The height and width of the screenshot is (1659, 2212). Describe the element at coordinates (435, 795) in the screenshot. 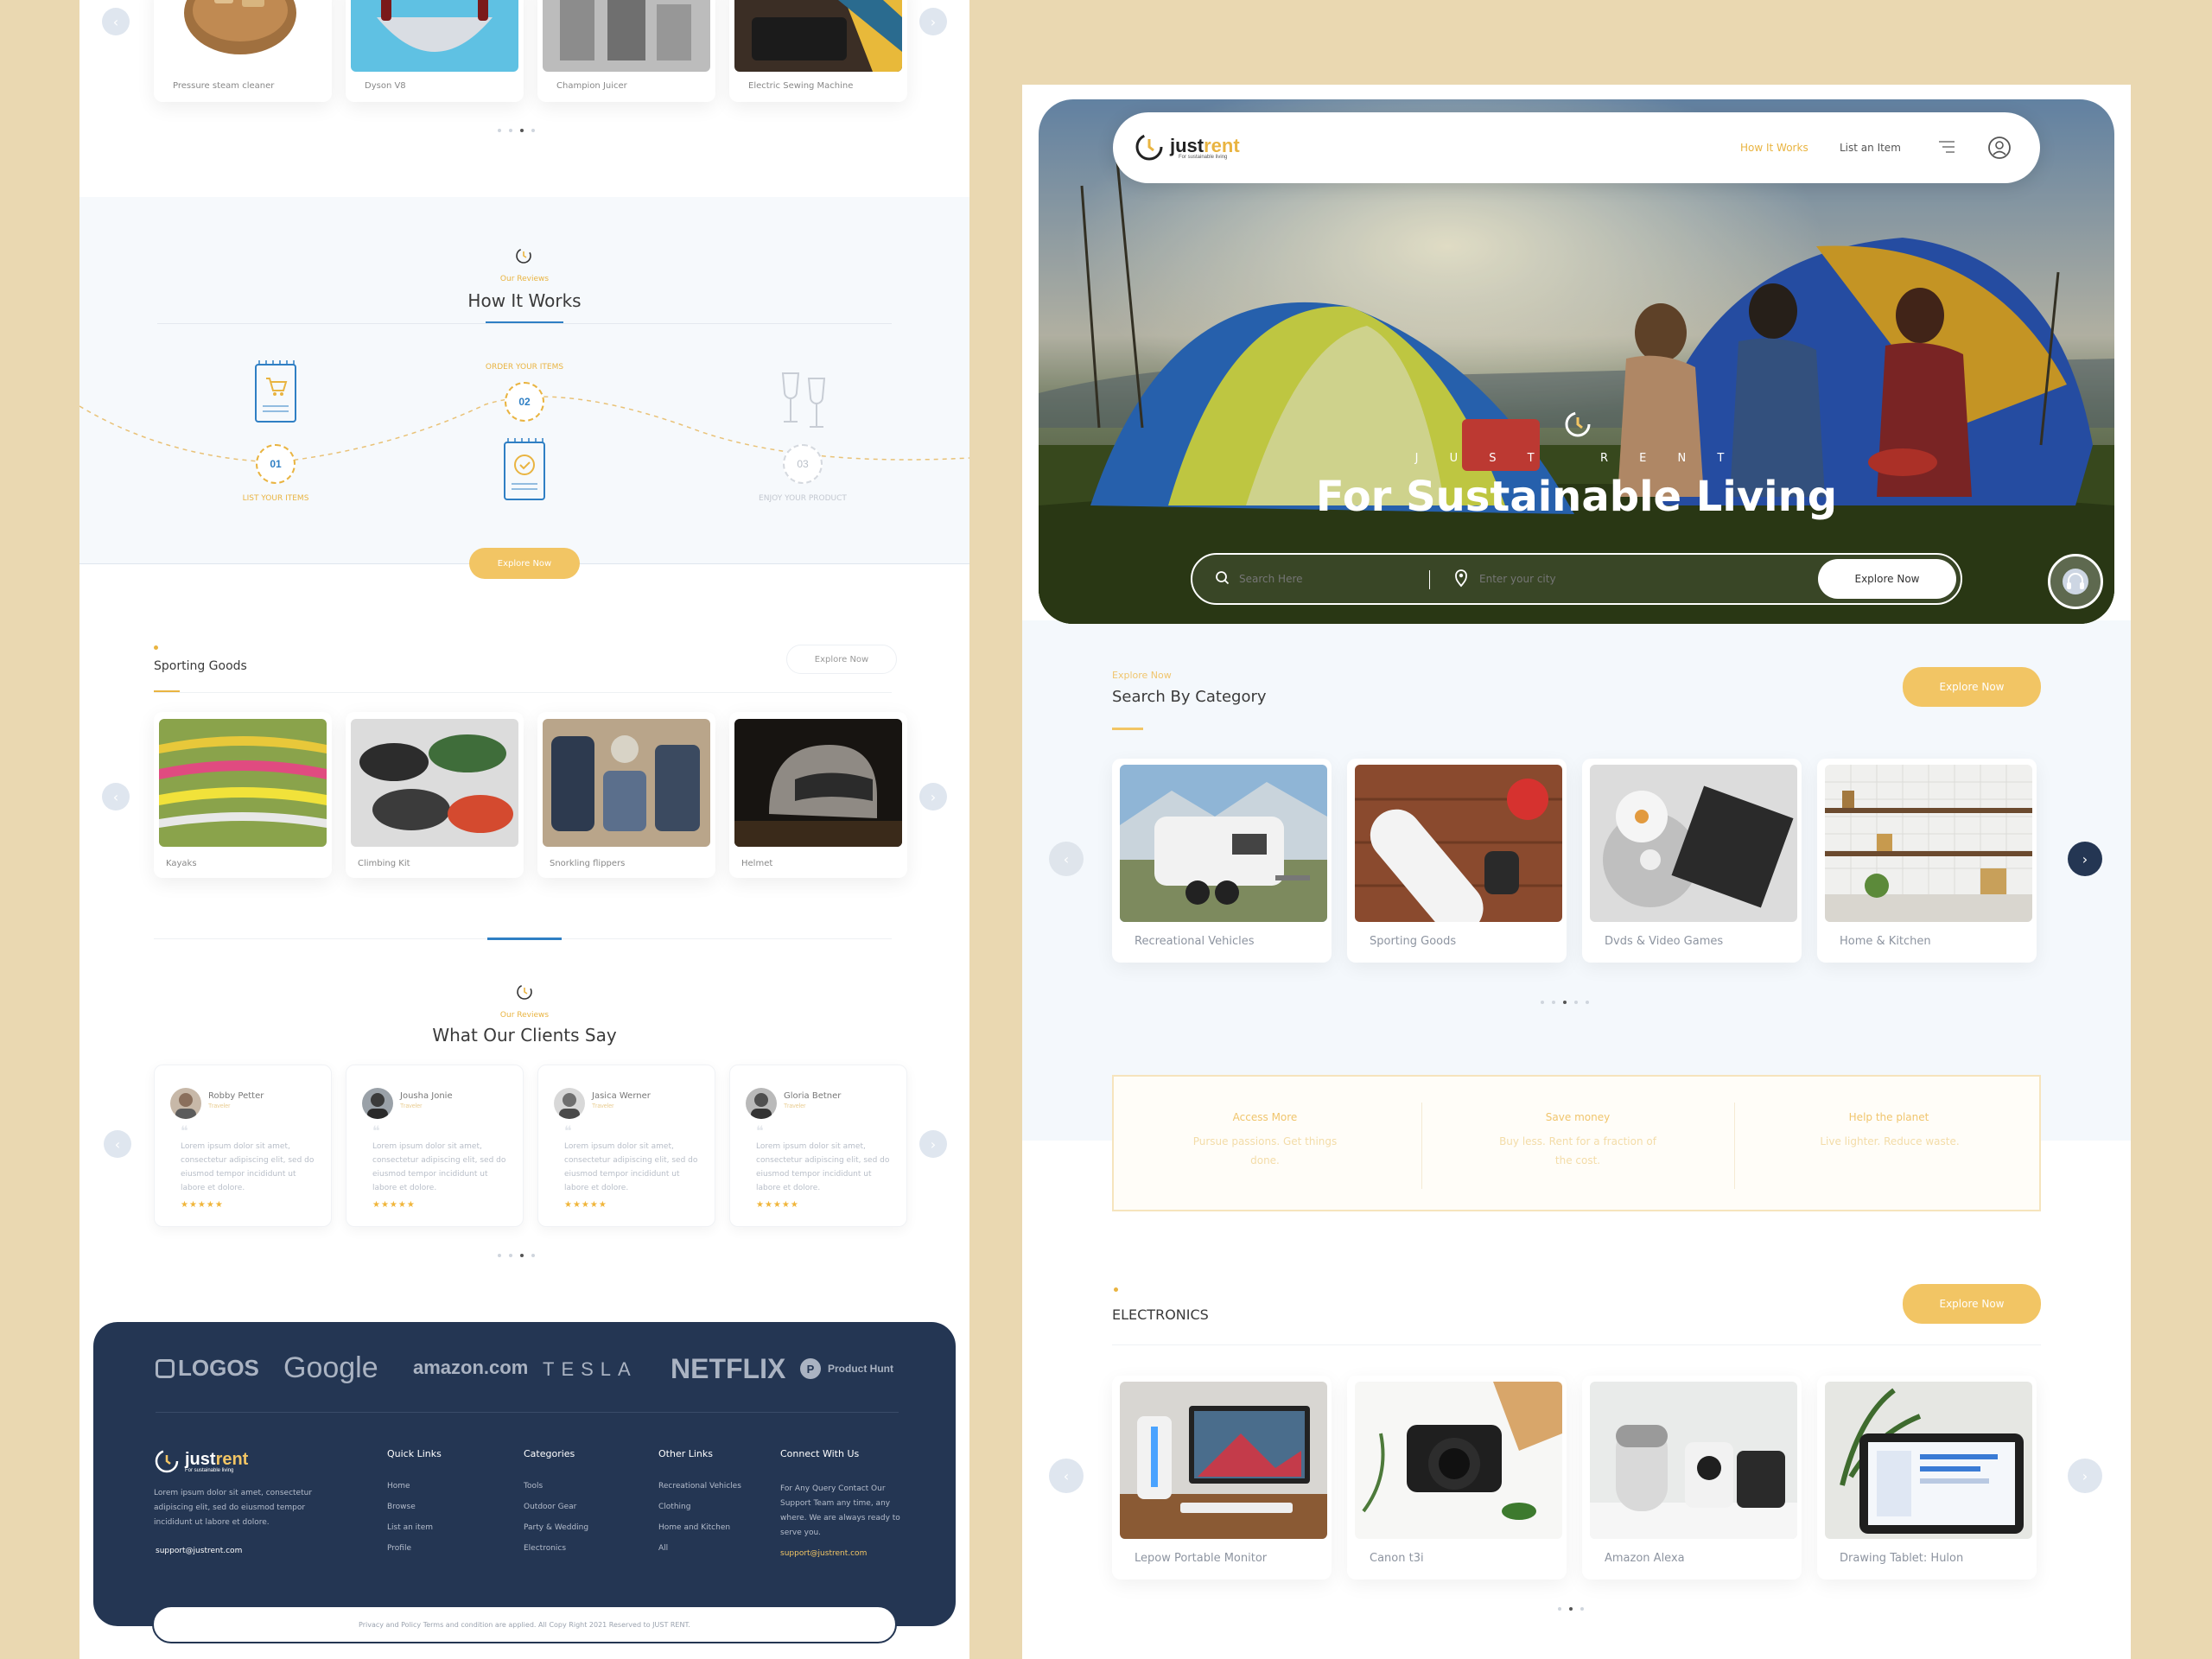

I see `product-card: Climbing Kit` at that location.